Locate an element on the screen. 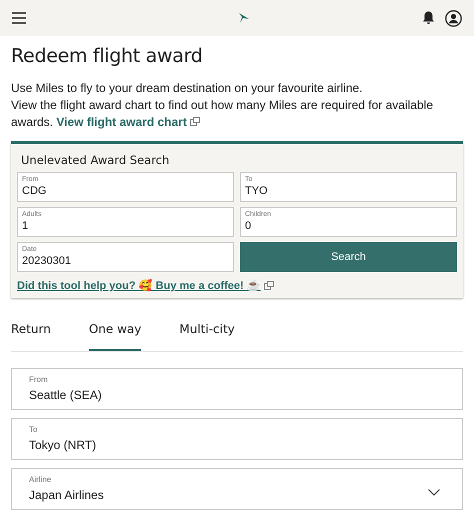  bell-icon is located at coordinates (428, 18).